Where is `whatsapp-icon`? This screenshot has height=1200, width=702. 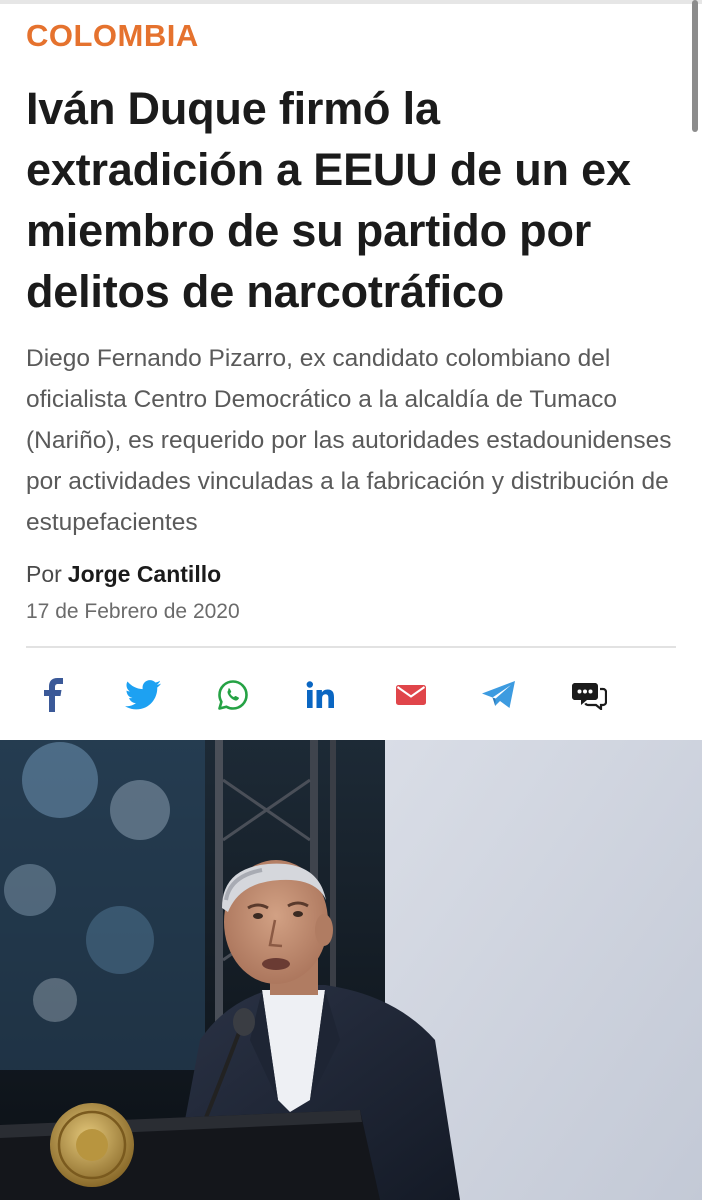
whatsapp-icon is located at coordinates (233, 695).